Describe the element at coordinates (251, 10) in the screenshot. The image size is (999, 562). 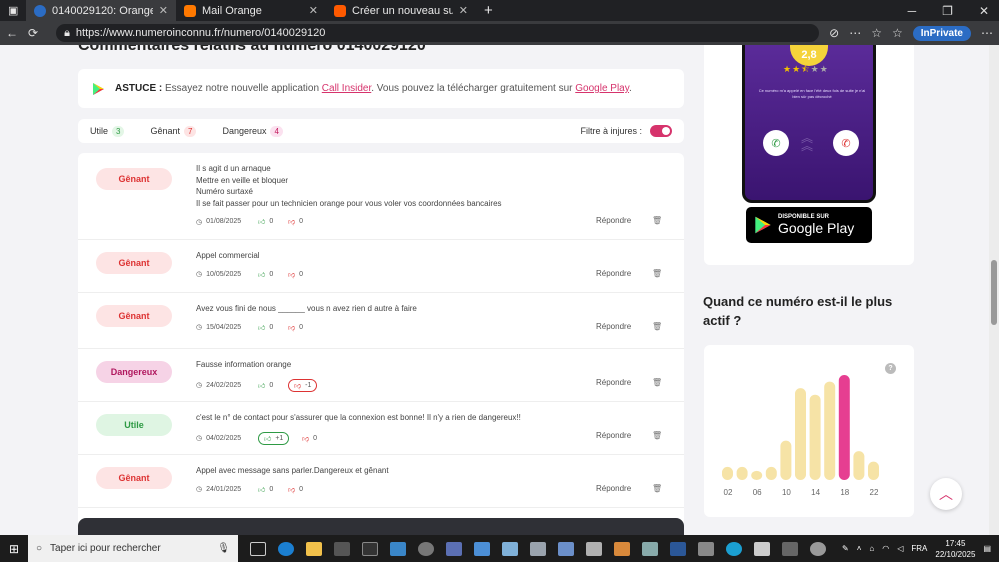
I see `tab-mail-orange: Mail Orange ✕` at that location.